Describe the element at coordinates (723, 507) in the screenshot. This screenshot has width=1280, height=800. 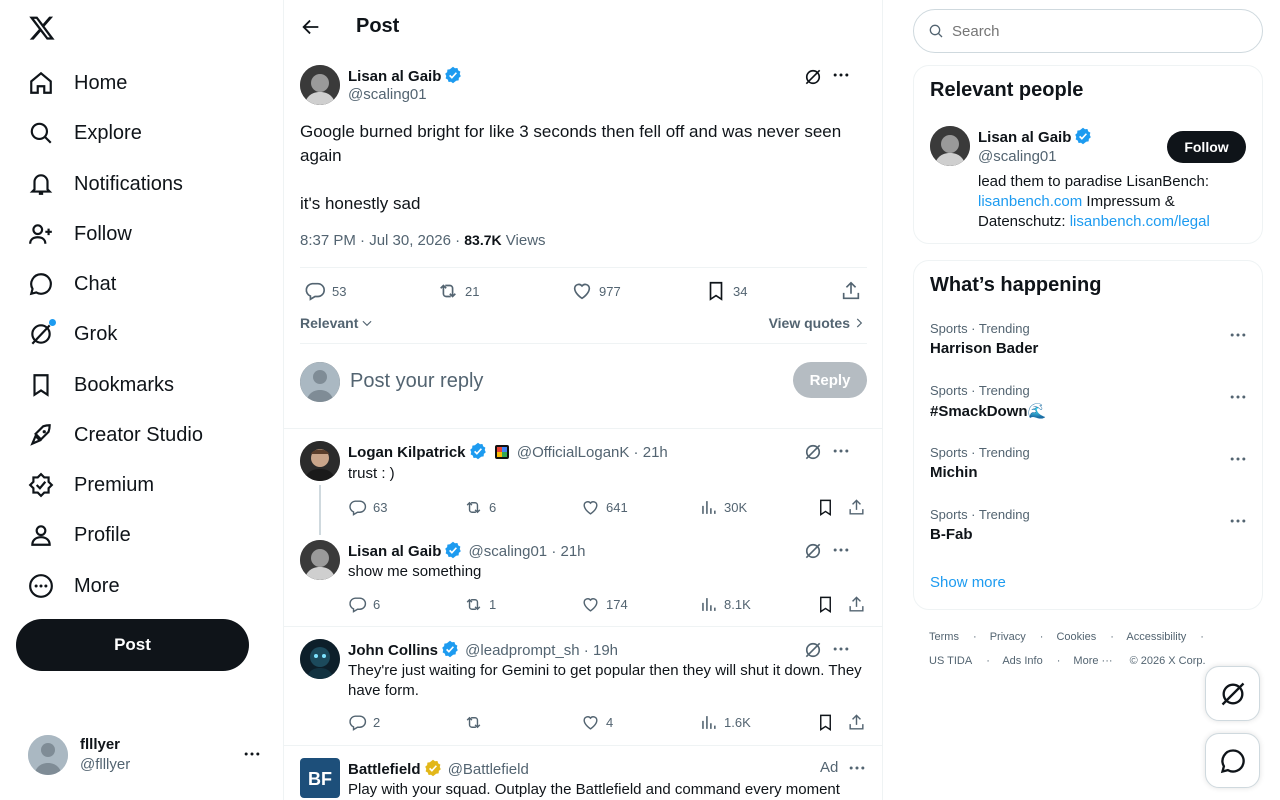
I see `views-button: 30K` at that location.